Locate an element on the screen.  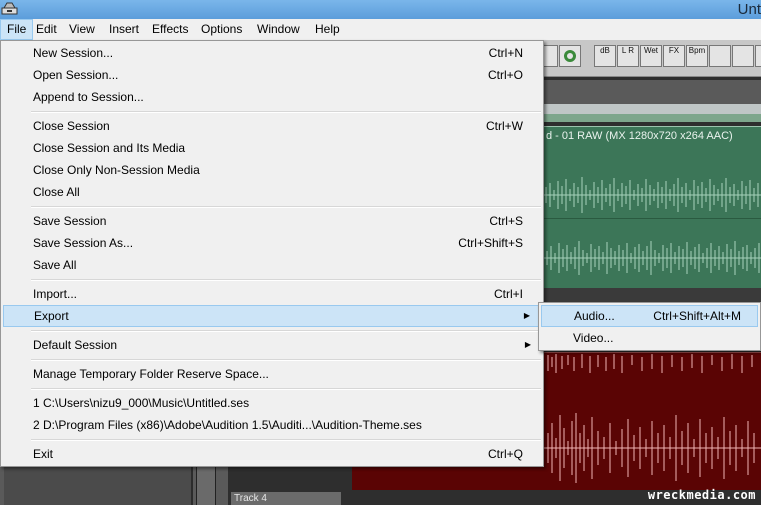
menu-item-recent-1: 1 C:\Users\nizu9_000\Music\Untitled.ses is located at coordinates (272, 403).